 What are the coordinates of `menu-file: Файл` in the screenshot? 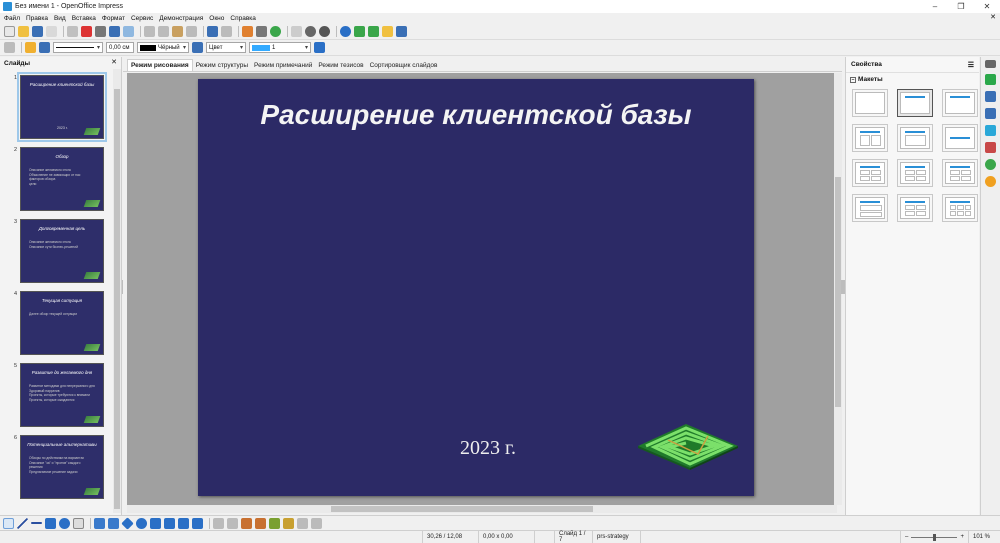 It's located at (12, 18).